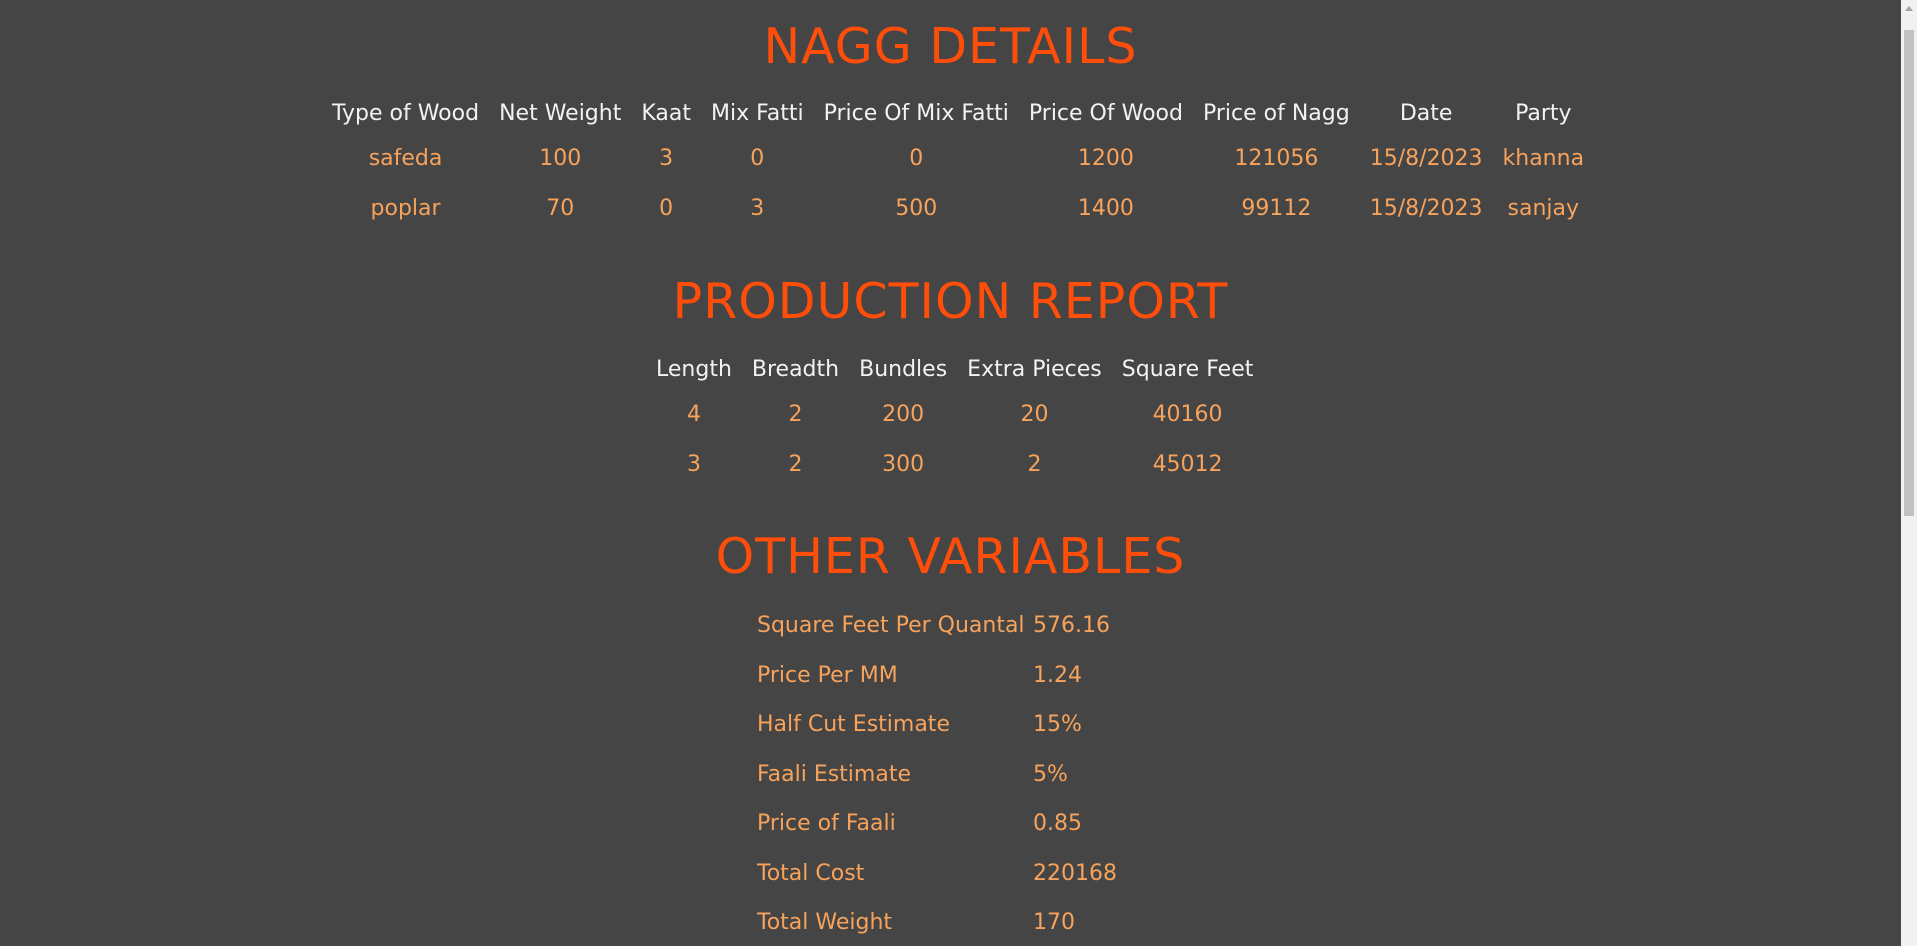 Image resolution: width=1917 pixels, height=946 pixels. What do you see at coordinates (1426, 113) in the screenshot?
I see `column-header: Date` at bounding box center [1426, 113].